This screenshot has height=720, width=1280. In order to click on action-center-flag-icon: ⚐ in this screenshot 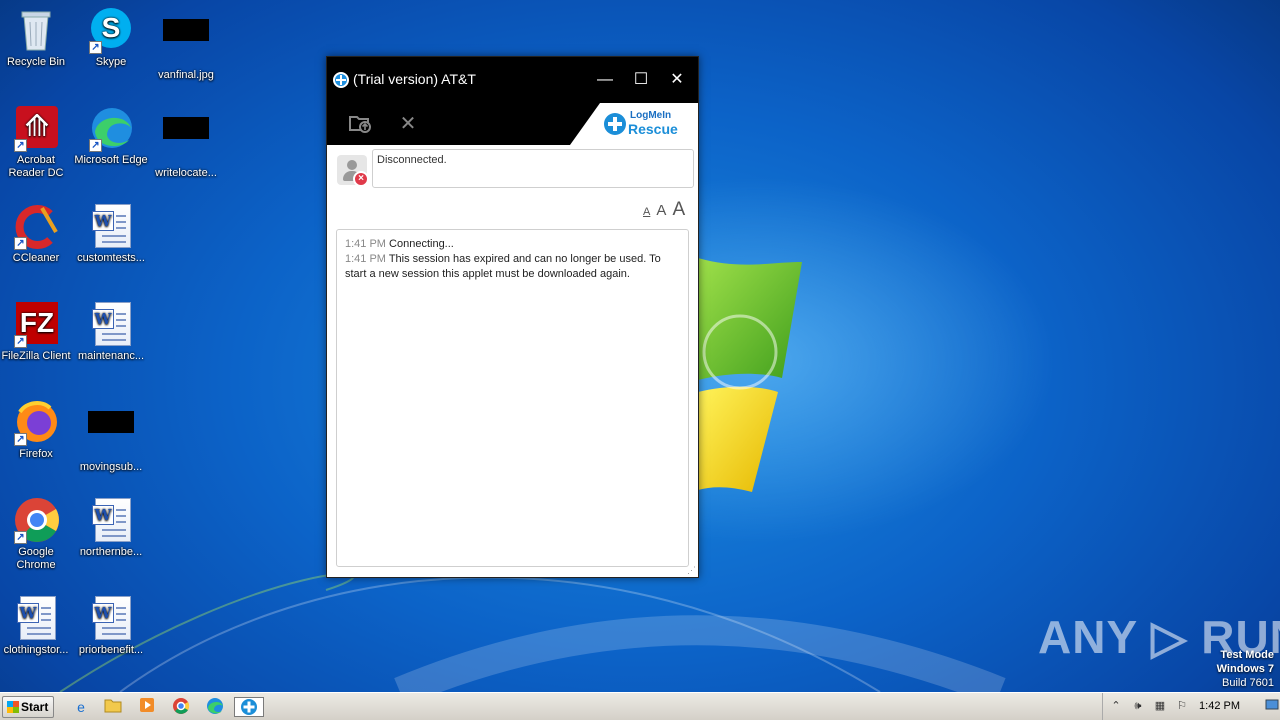, I will do `click(1182, 706)`.